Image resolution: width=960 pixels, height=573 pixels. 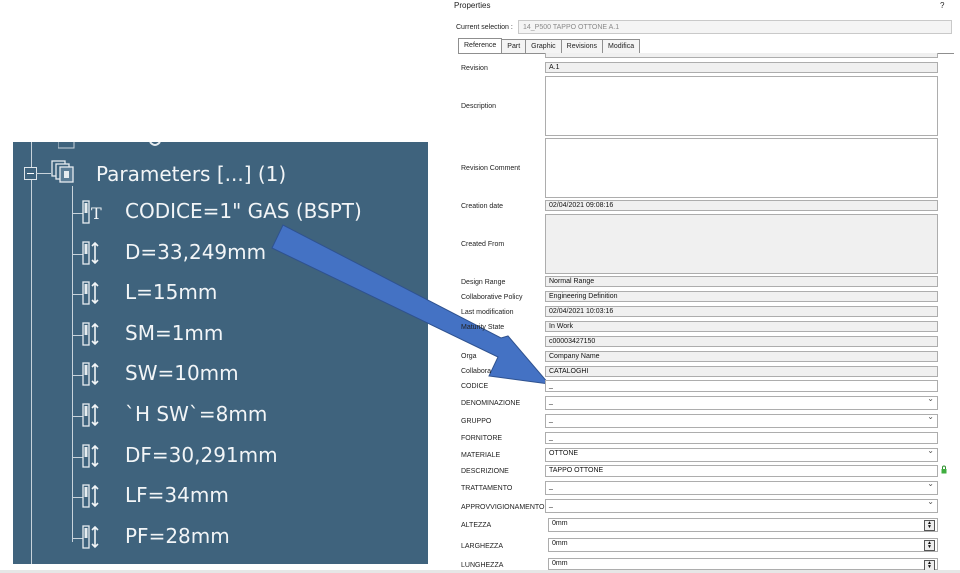 What do you see at coordinates (551, 486) in the screenshot?
I see `trattamento-value: _` at bounding box center [551, 486].